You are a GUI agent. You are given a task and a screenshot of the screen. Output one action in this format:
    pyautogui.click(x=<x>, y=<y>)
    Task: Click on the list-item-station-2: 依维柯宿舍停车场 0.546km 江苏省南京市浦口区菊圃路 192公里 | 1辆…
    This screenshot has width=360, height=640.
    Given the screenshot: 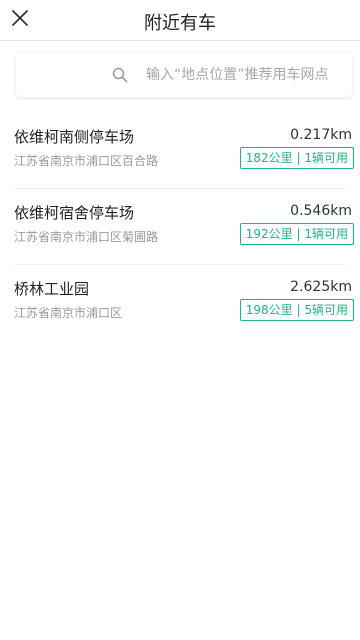 What is the action you would take?
    pyautogui.click(x=180, y=226)
    